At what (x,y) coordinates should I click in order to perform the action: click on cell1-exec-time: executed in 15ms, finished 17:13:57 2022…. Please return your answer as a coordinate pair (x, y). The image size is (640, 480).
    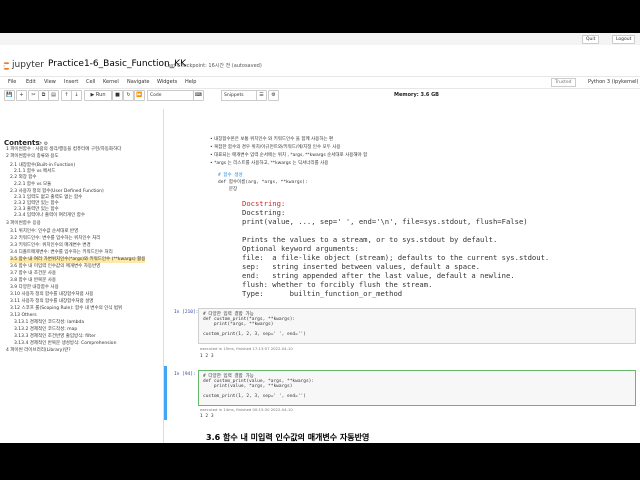
    Looking at the image, I should click on (246, 348).